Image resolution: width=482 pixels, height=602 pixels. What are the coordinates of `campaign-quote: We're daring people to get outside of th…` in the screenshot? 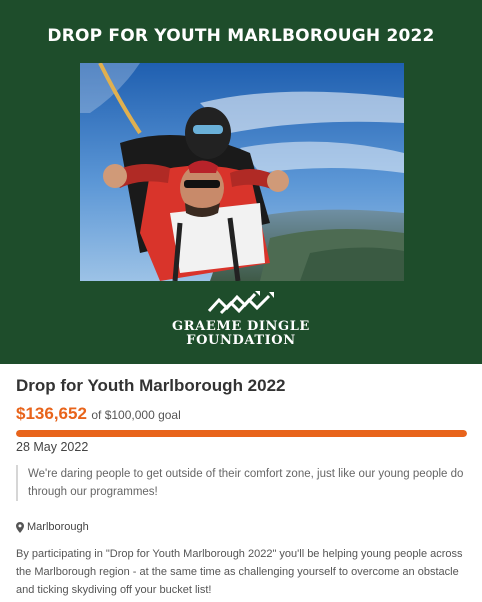 It's located at (241, 483).